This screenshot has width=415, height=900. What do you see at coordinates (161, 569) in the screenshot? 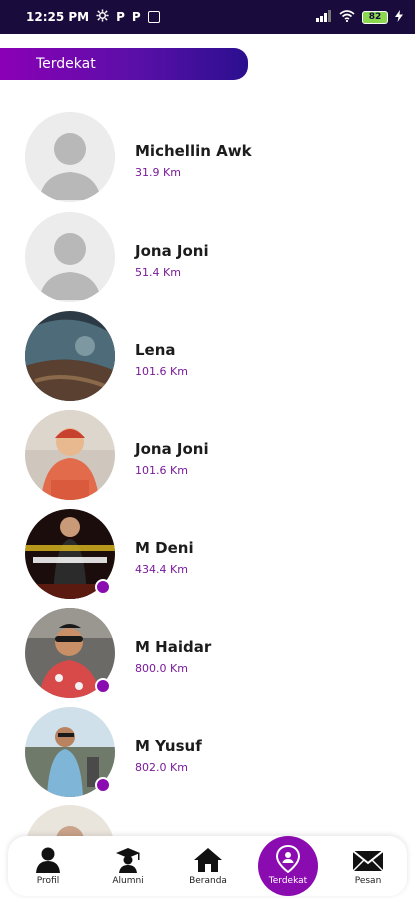
I see `user-distance: 434.4 Km` at bounding box center [161, 569].